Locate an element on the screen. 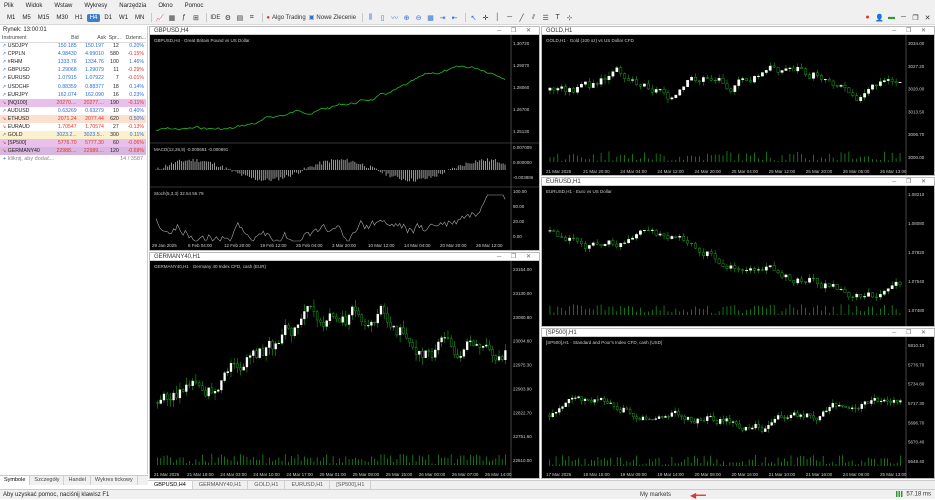  strategy-icon: ⚙ is located at coordinates (227, 18).